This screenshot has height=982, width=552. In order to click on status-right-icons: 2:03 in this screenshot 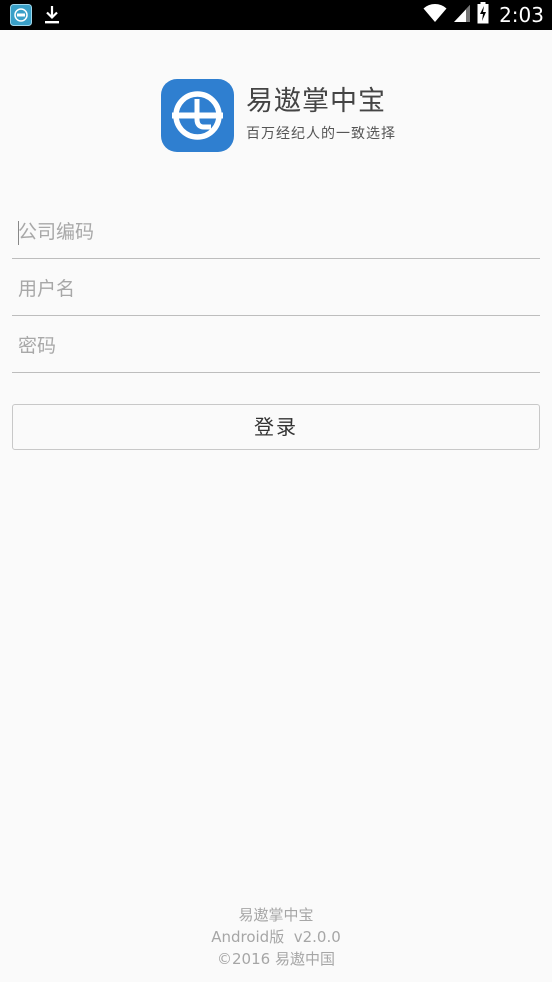, I will do `click(483, 15)`.